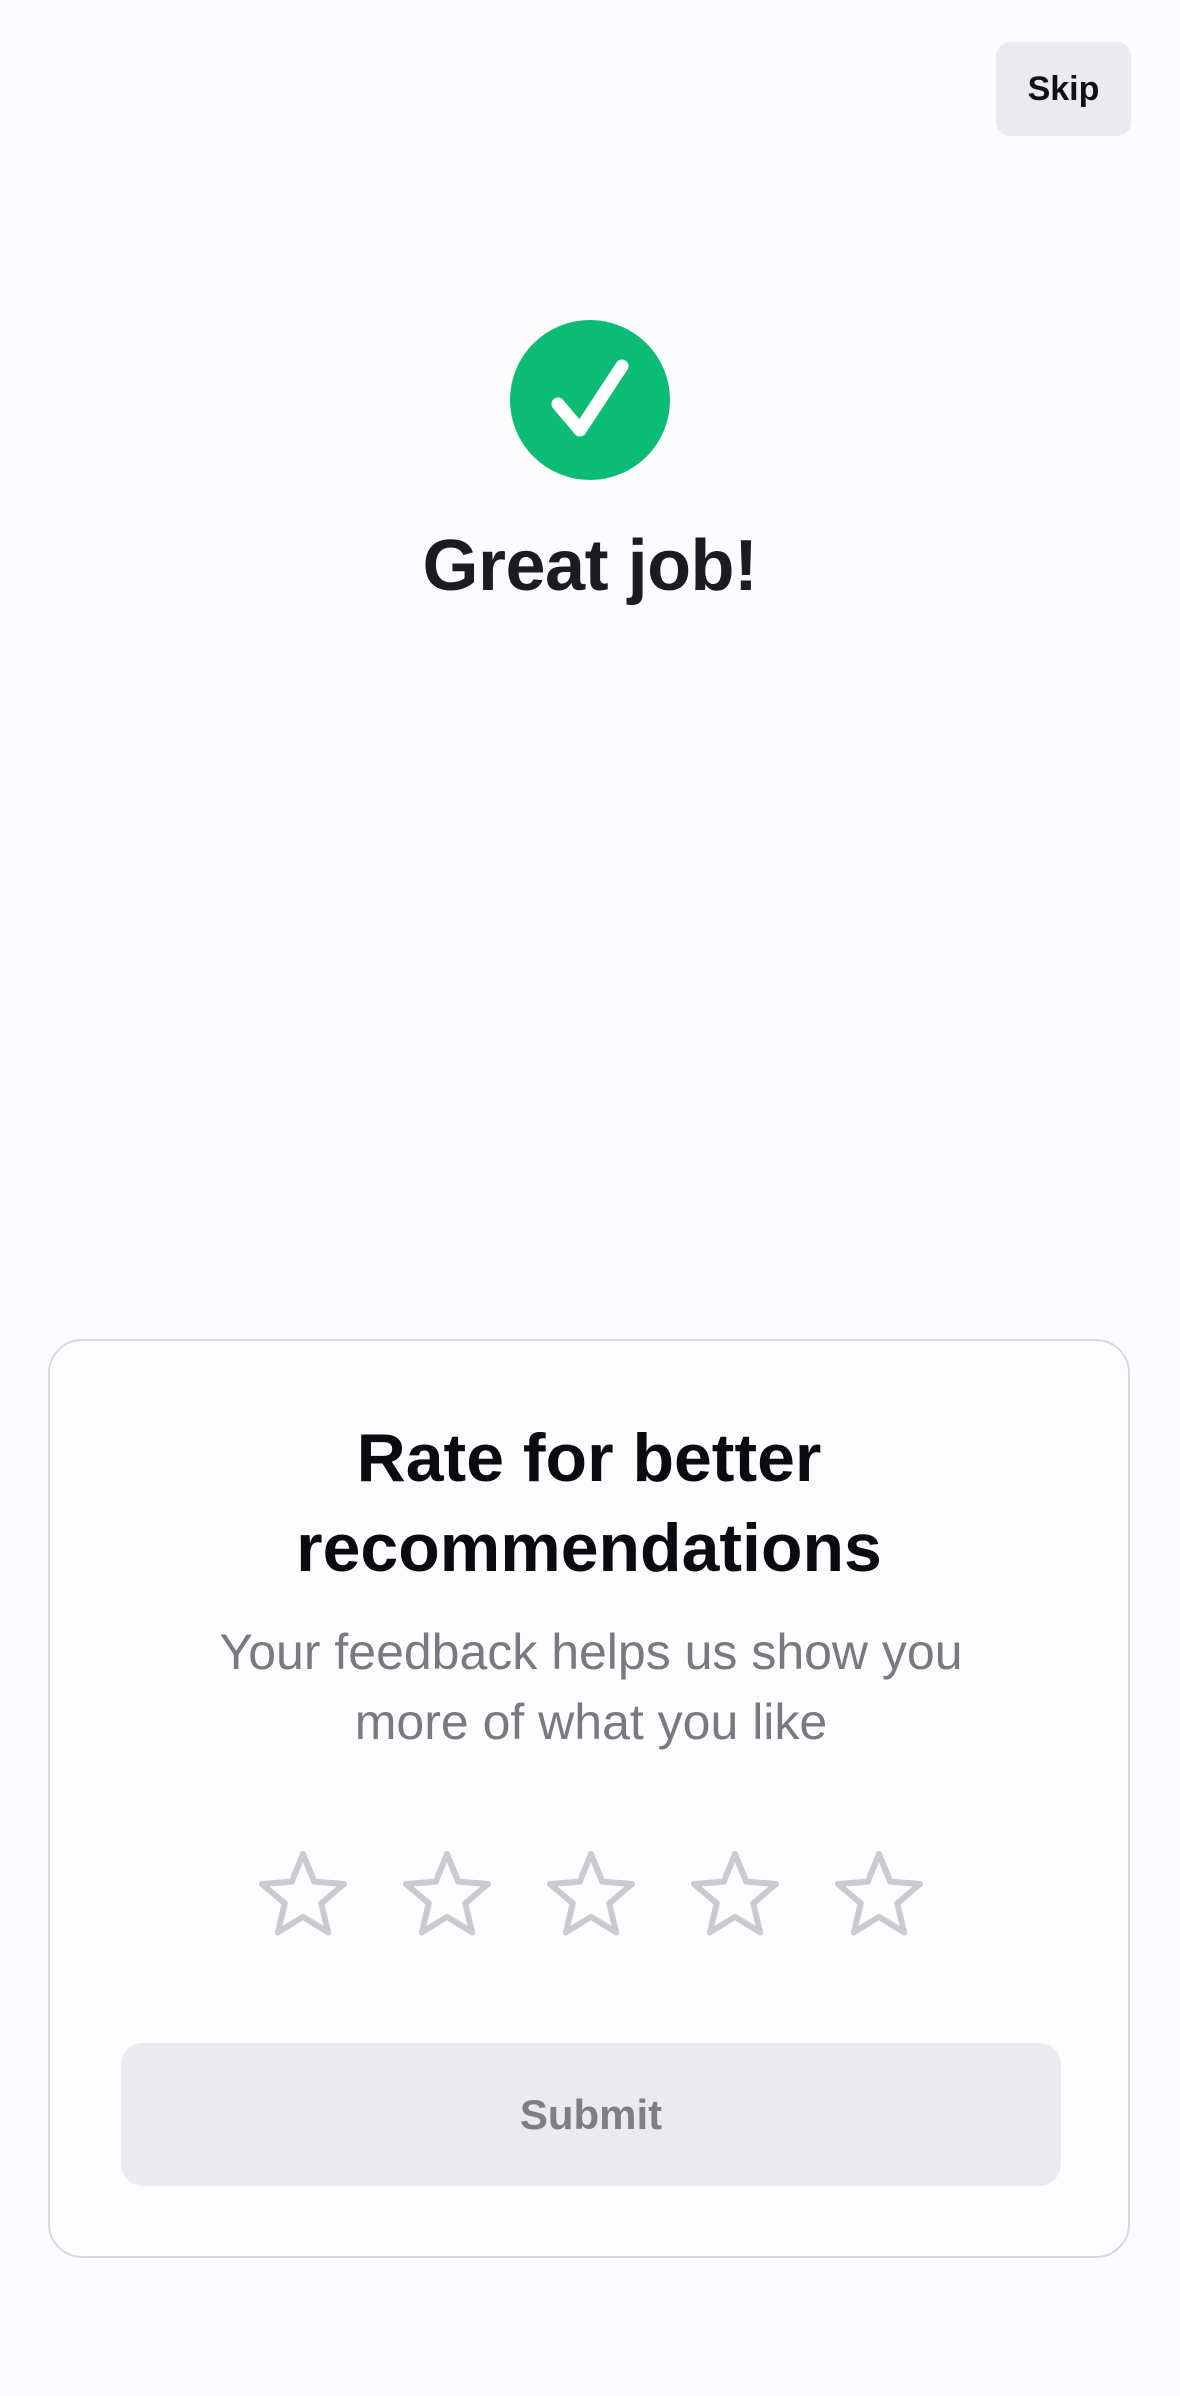 This screenshot has width=1180, height=2396. Describe the element at coordinates (591, 1652) in the screenshot. I see `card-subtitle-line-1: Your feedback helps us show you` at that location.